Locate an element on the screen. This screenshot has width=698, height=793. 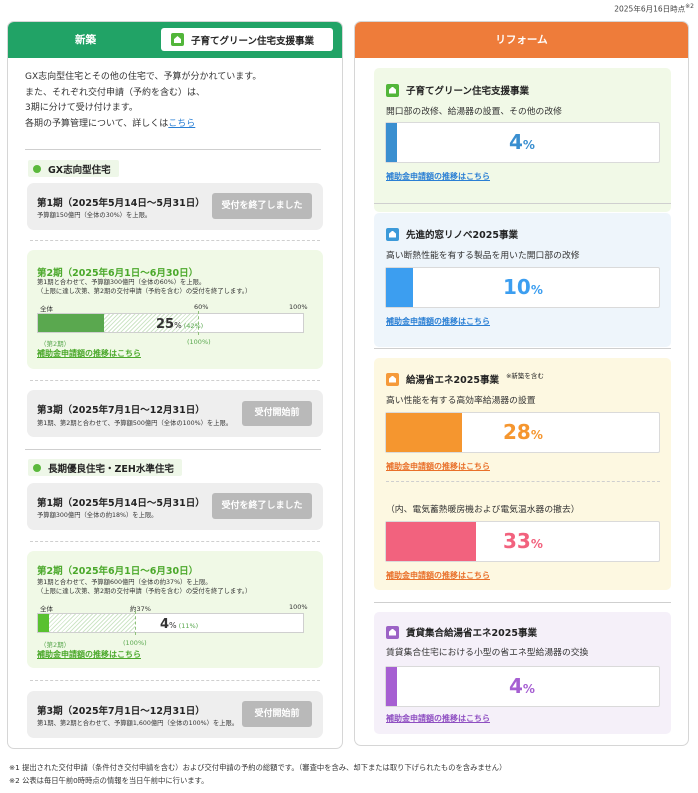
intro-last-prefix: 各期の予算管理について、詳しくは is located at coordinates (97, 123).